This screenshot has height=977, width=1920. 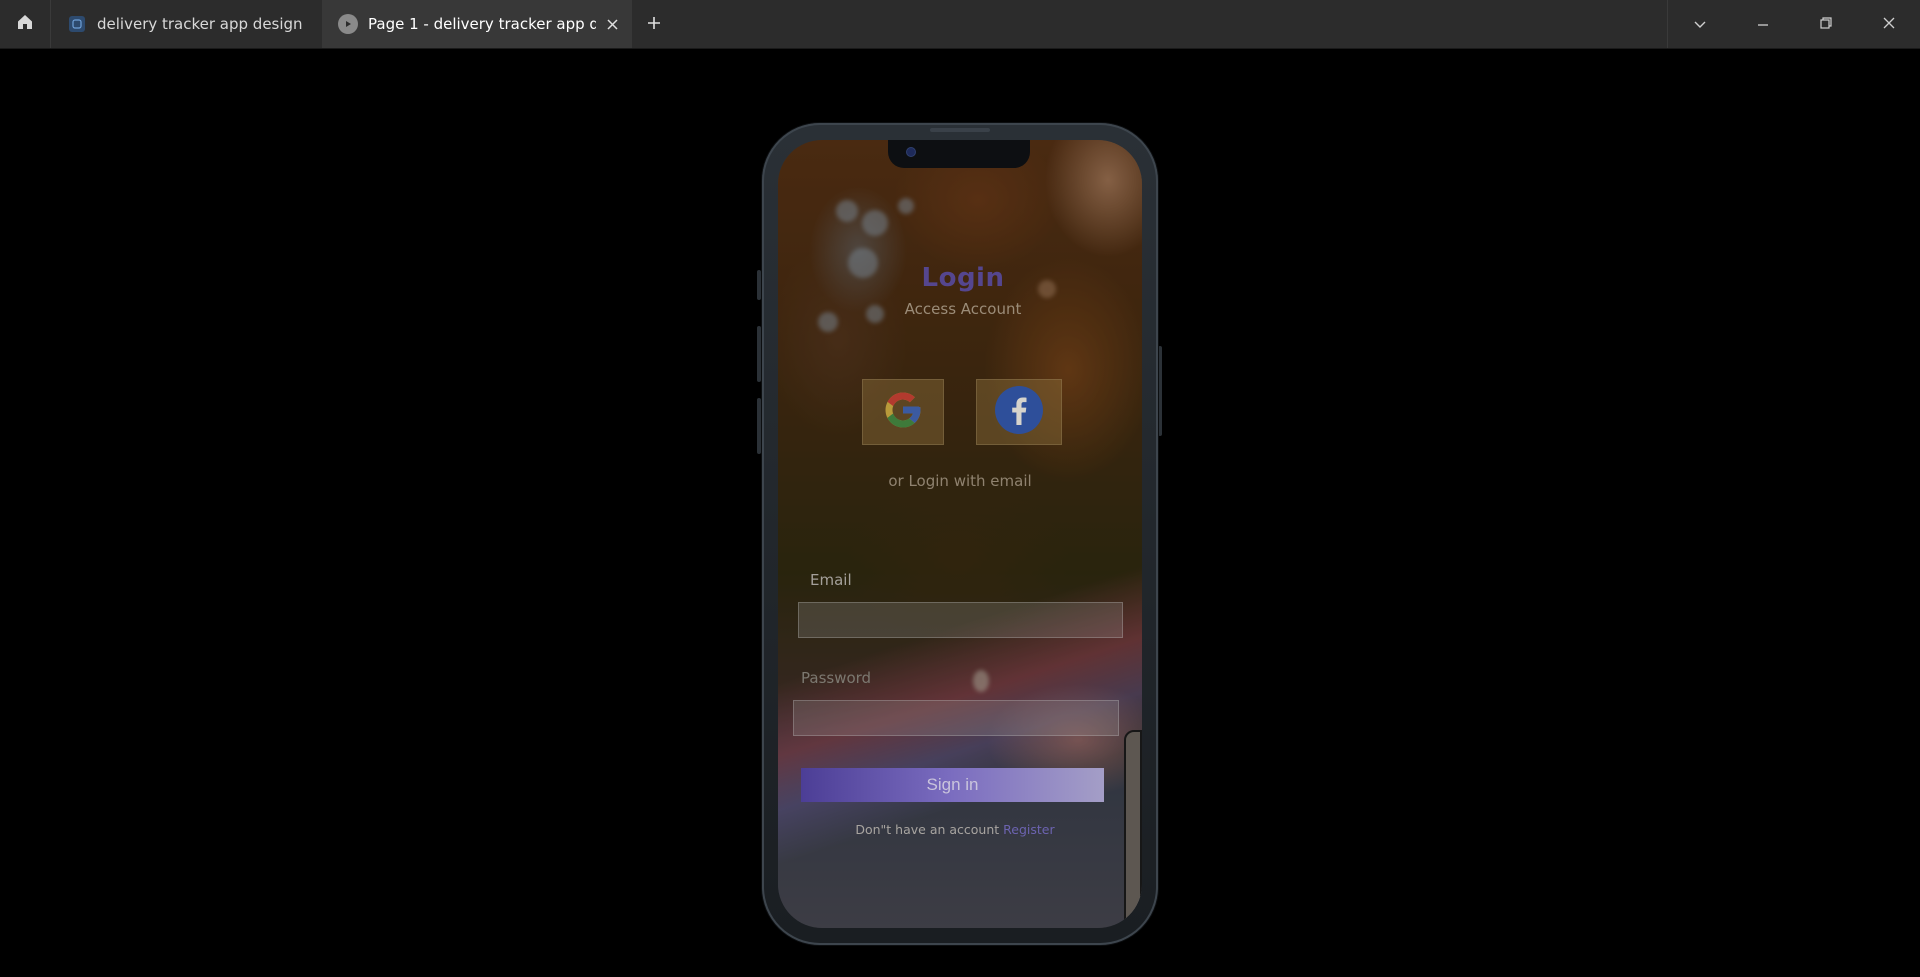 I want to click on google-icon, so click(x=903, y=412).